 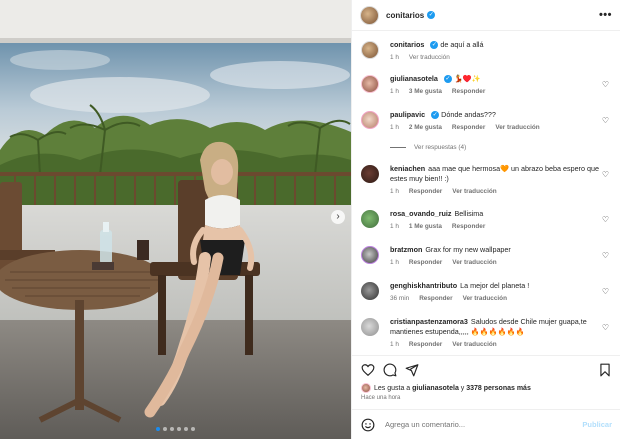 I want to click on likes-user: giulianasotela, so click(x=435, y=388).